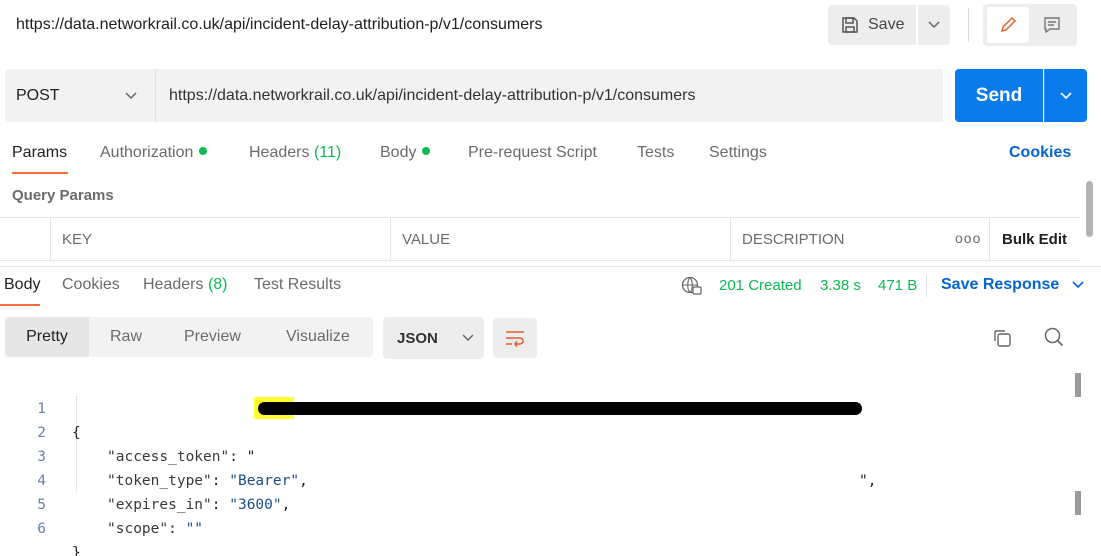  Describe the element at coordinates (1000, 284) in the screenshot. I see `save-response-label: Save Response` at that location.